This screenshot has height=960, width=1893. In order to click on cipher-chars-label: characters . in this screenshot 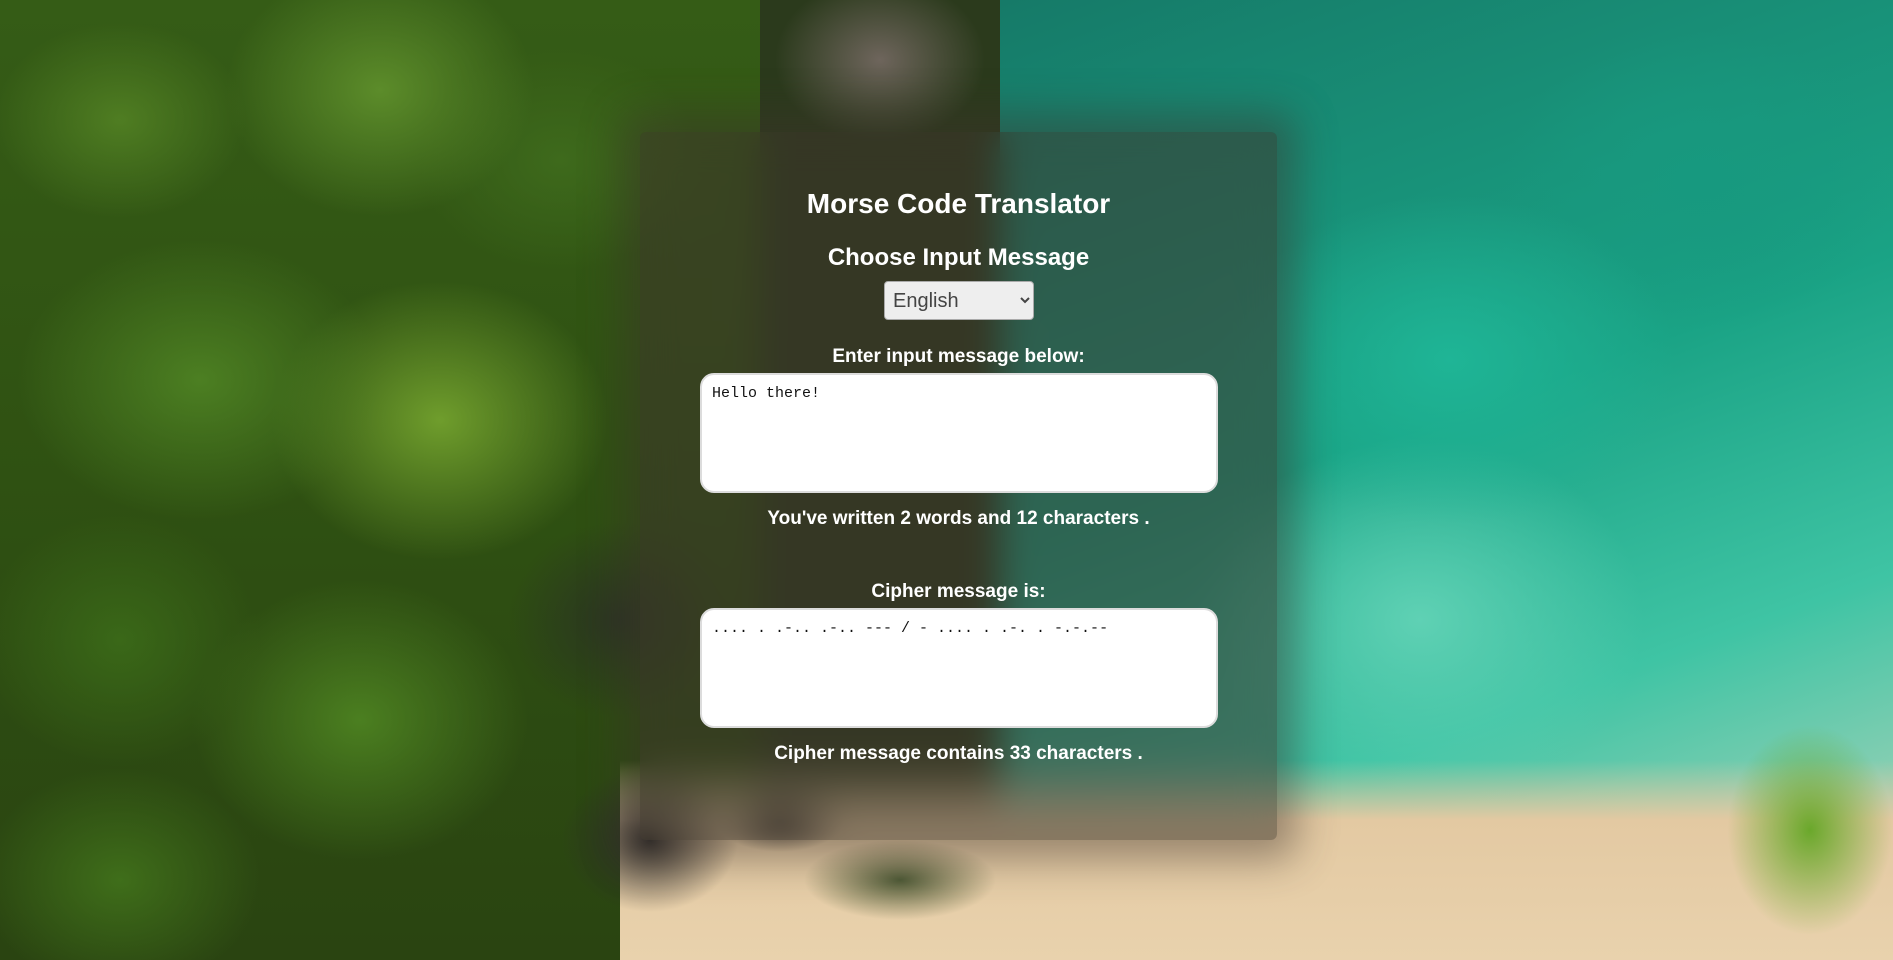, I will do `click(1089, 753)`.